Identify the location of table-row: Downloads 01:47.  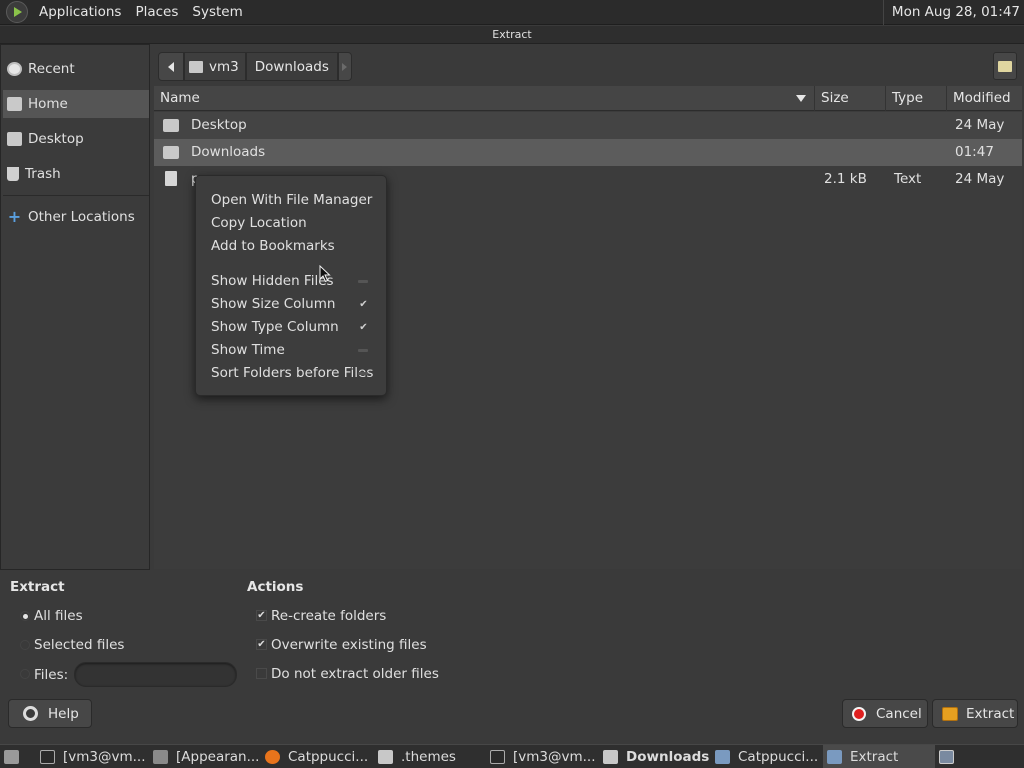
(588, 152).